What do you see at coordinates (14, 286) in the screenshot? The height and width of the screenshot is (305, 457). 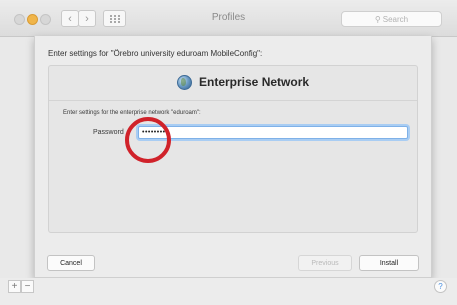 I see `add-profile-button: +` at bounding box center [14, 286].